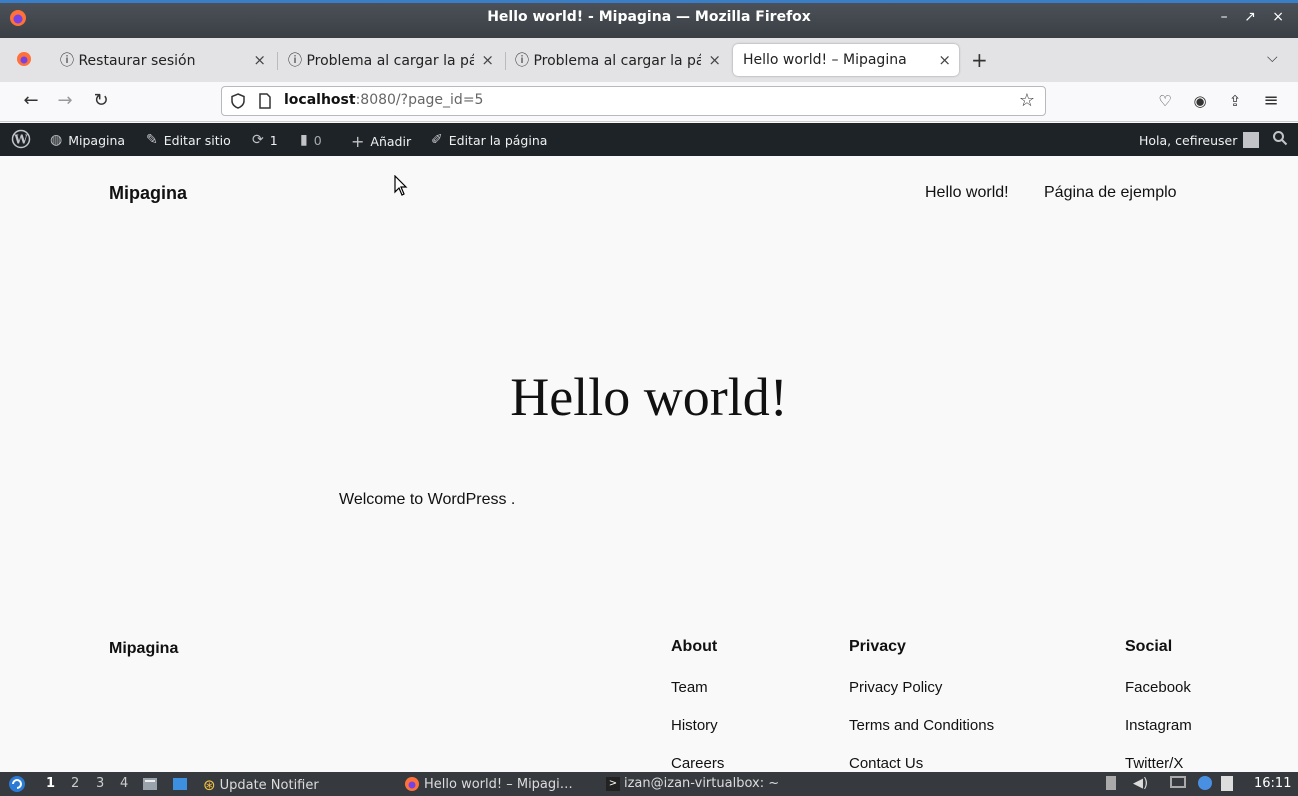  Describe the element at coordinates (1188, 140) in the screenshot. I see `admin-greeting: Hola, cefireuser` at that location.